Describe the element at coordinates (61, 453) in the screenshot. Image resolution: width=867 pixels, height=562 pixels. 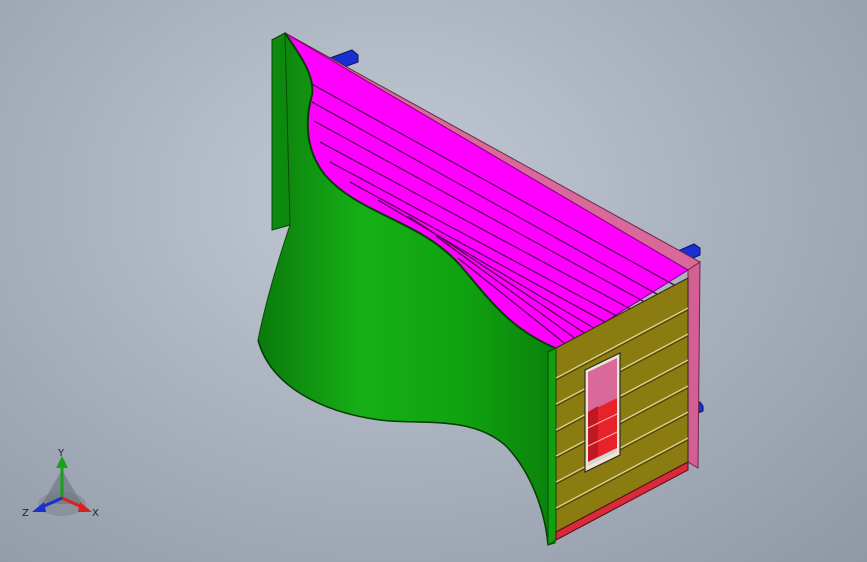
I see `y-axis-label: Y` at that location.